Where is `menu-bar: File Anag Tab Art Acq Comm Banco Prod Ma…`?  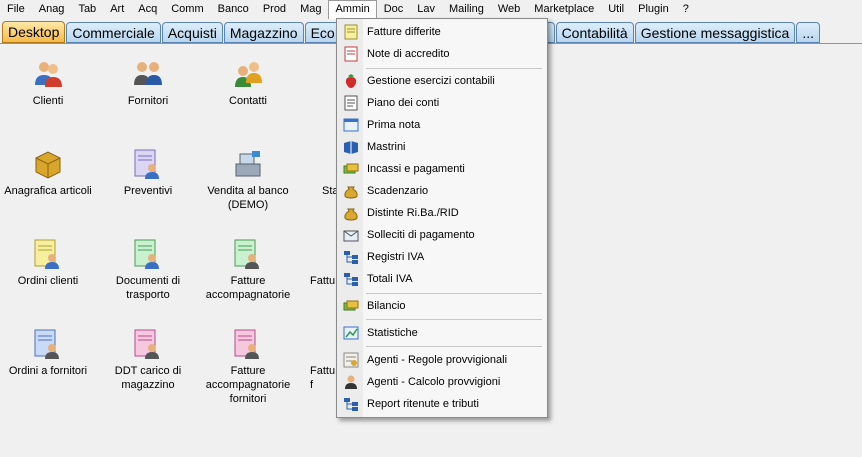 menu-bar: File Anag Tab Art Acq Comm Banco Prod Ma… is located at coordinates (431, 9).